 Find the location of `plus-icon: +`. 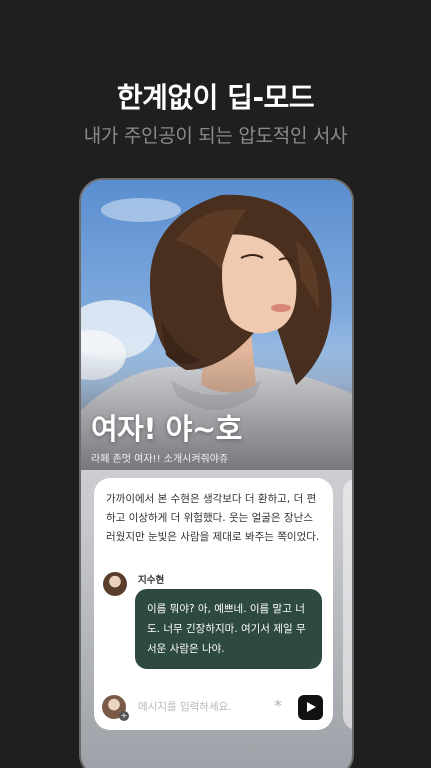

plus-icon: + is located at coordinates (124, 716).